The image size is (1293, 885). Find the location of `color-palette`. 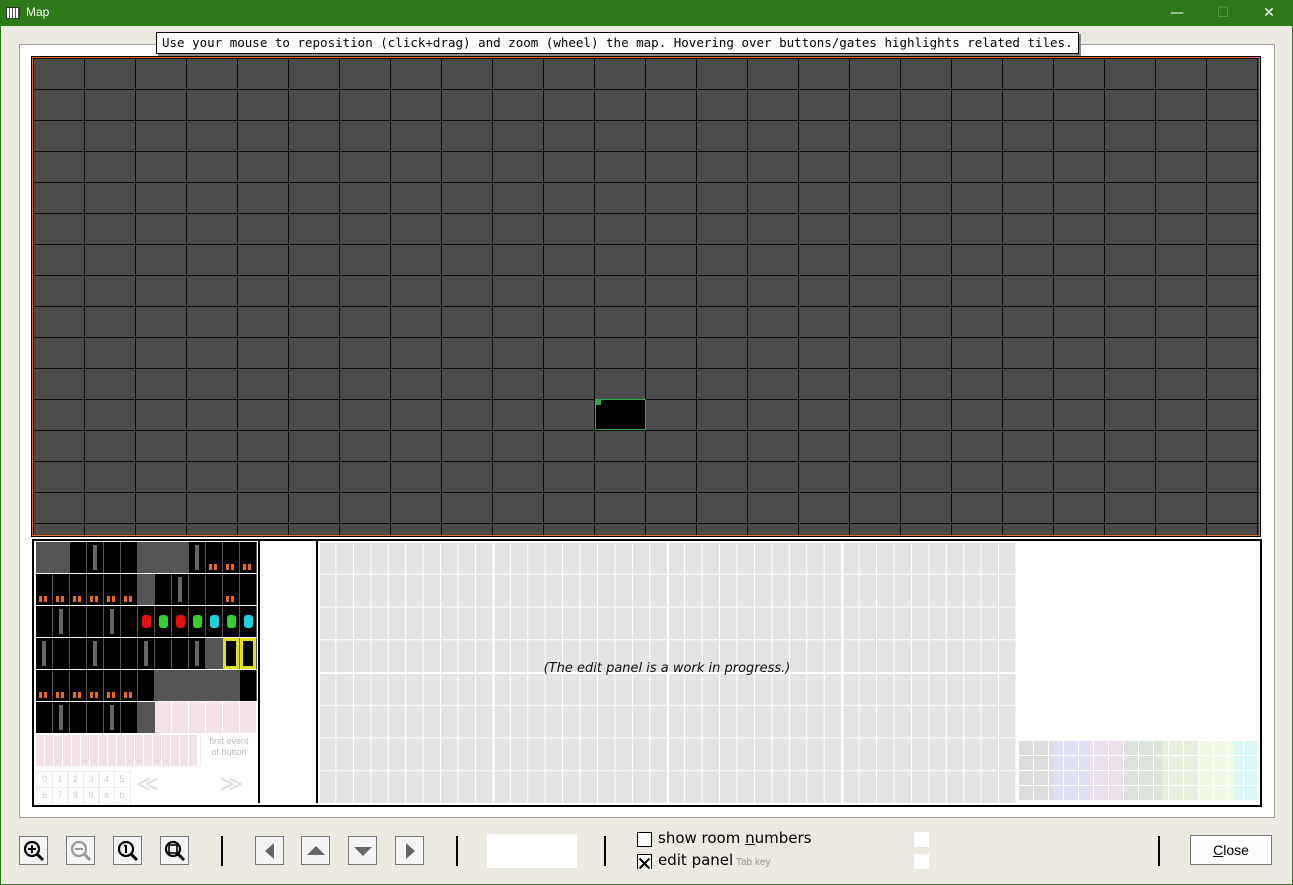

color-palette is located at coordinates (1138, 770).